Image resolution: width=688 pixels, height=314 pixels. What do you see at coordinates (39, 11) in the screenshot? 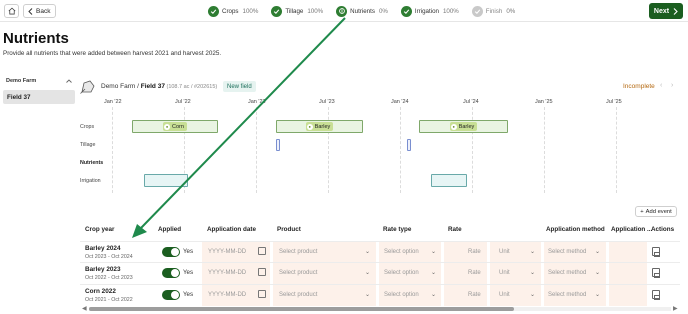
I see `back-button: Back` at bounding box center [39, 11].